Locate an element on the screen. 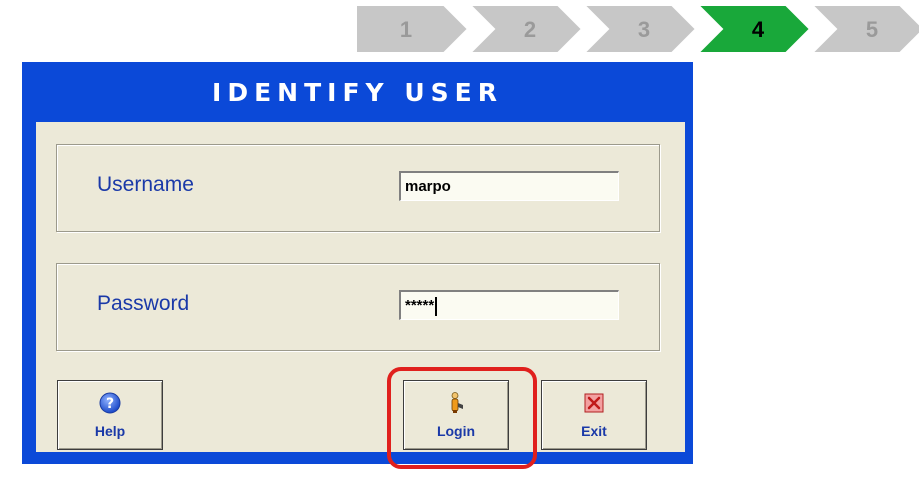 Image resolution: width=919 pixels, height=480 pixels. help-icon: ? is located at coordinates (110, 403).